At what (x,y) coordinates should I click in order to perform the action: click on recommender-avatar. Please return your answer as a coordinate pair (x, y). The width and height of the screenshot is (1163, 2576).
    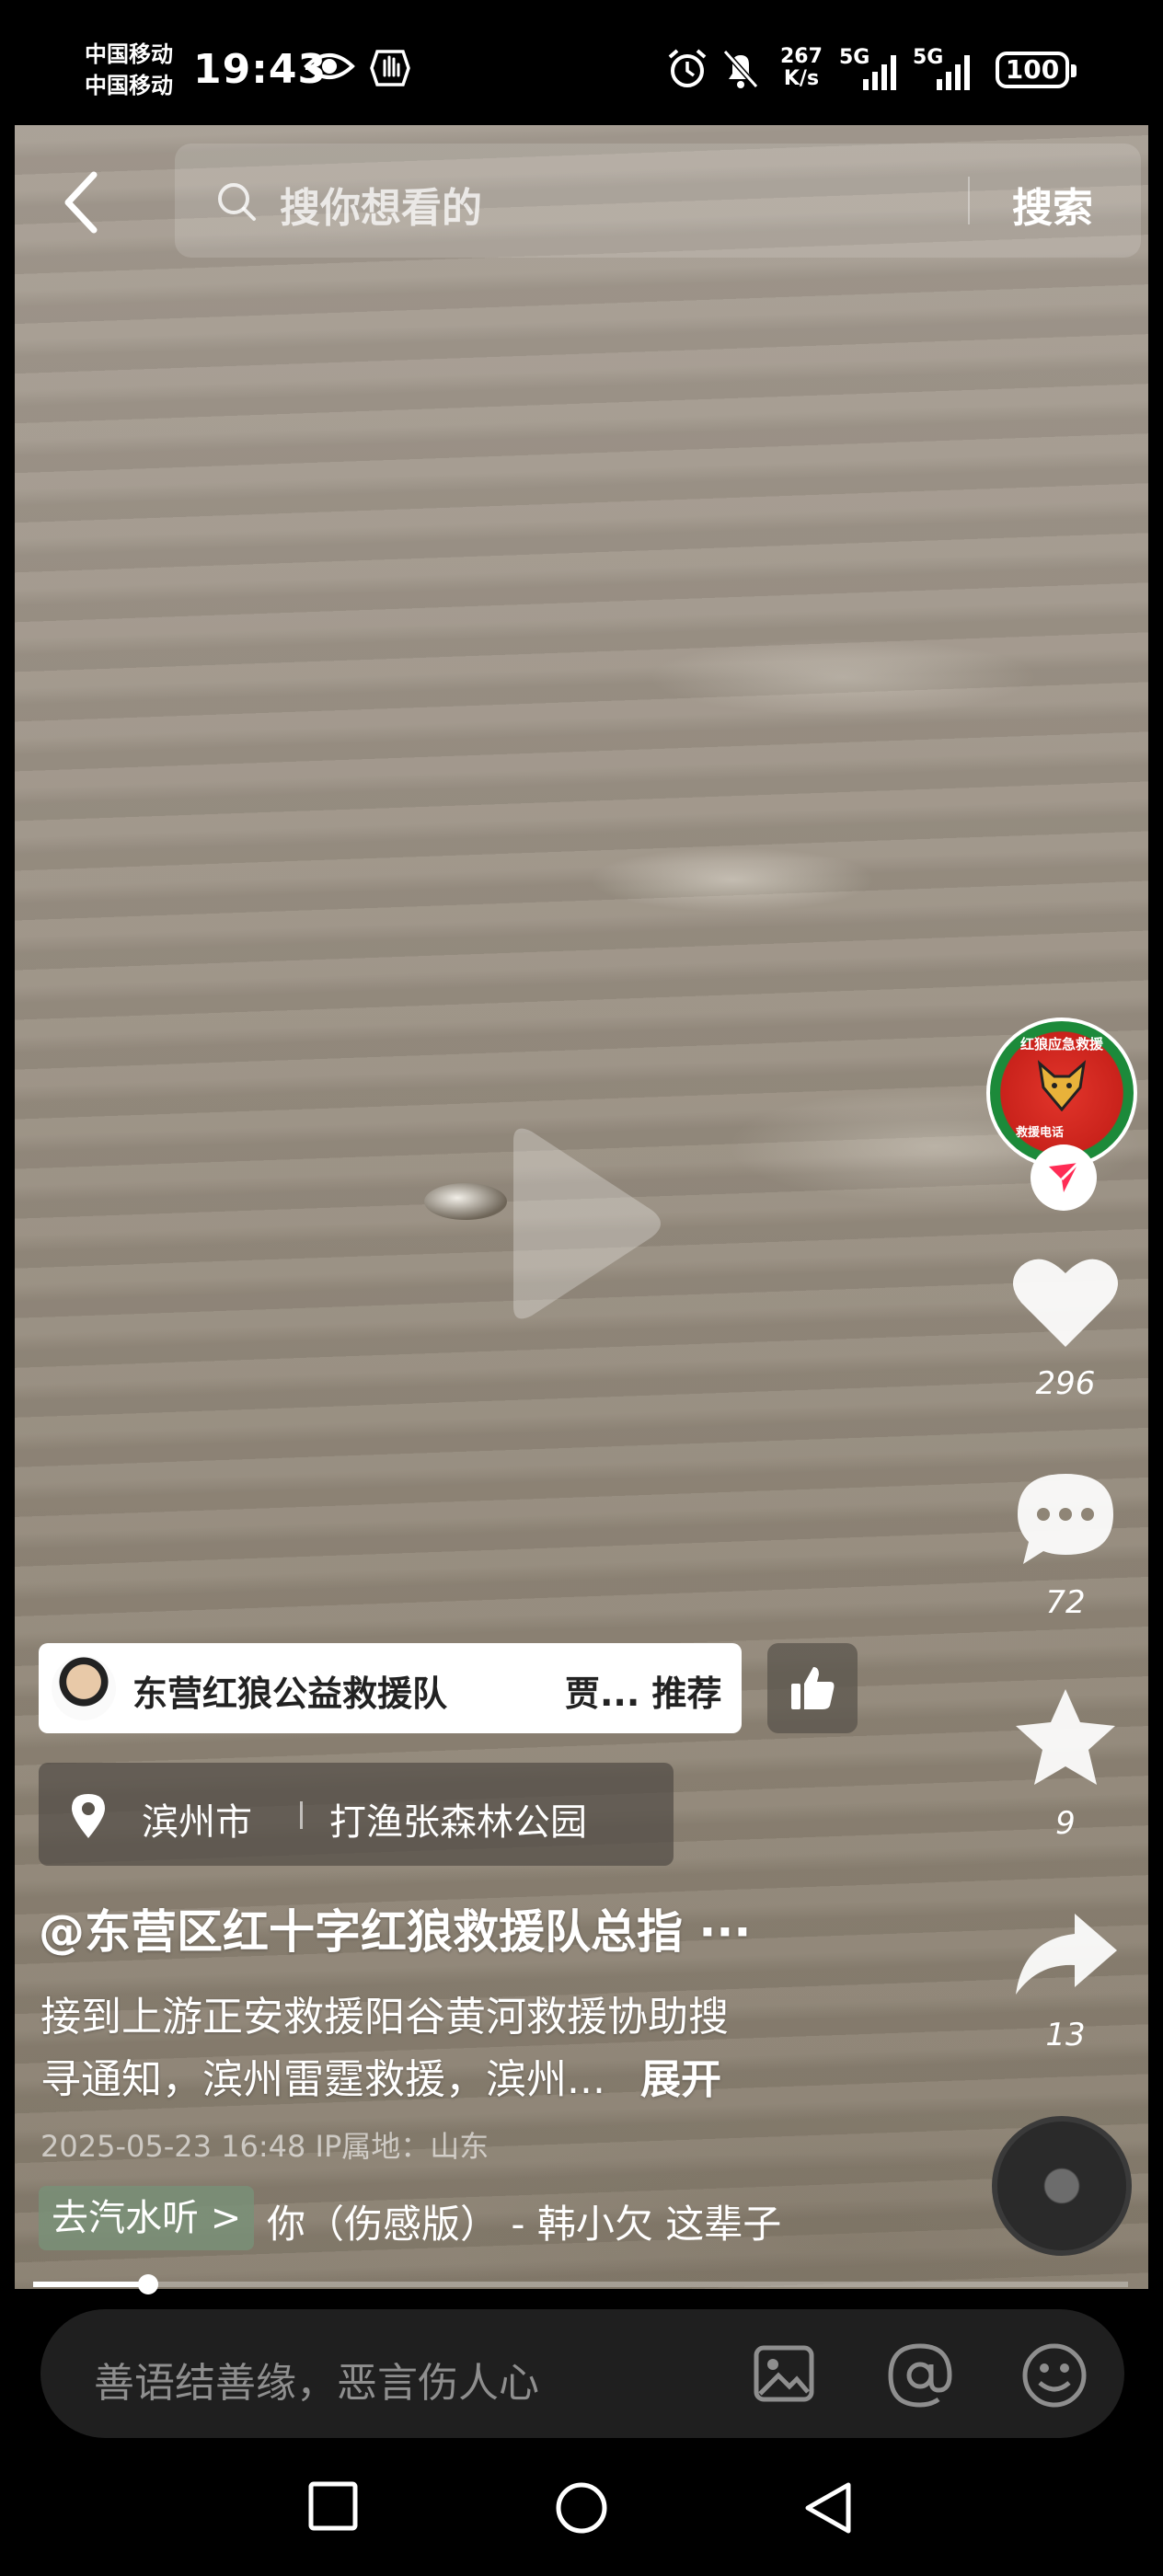
    Looking at the image, I should click on (84, 1688).